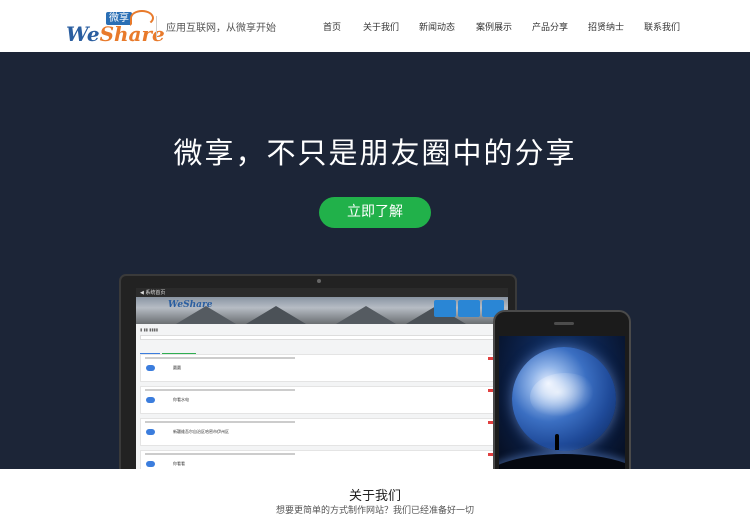 This screenshot has height=522, width=750. Describe the element at coordinates (322, 368) in the screenshot. I see `screen-row: 圆圆` at that location.